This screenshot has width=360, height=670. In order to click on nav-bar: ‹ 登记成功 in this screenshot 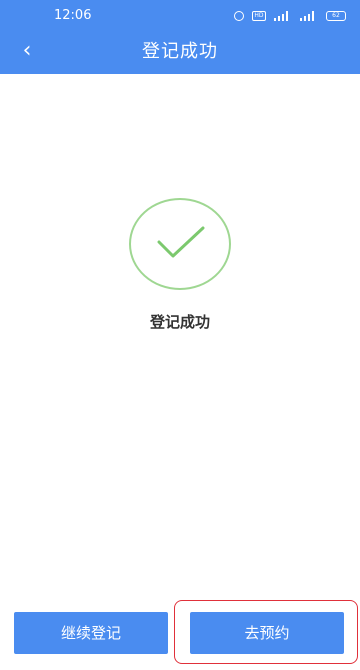, I will do `click(180, 52)`.